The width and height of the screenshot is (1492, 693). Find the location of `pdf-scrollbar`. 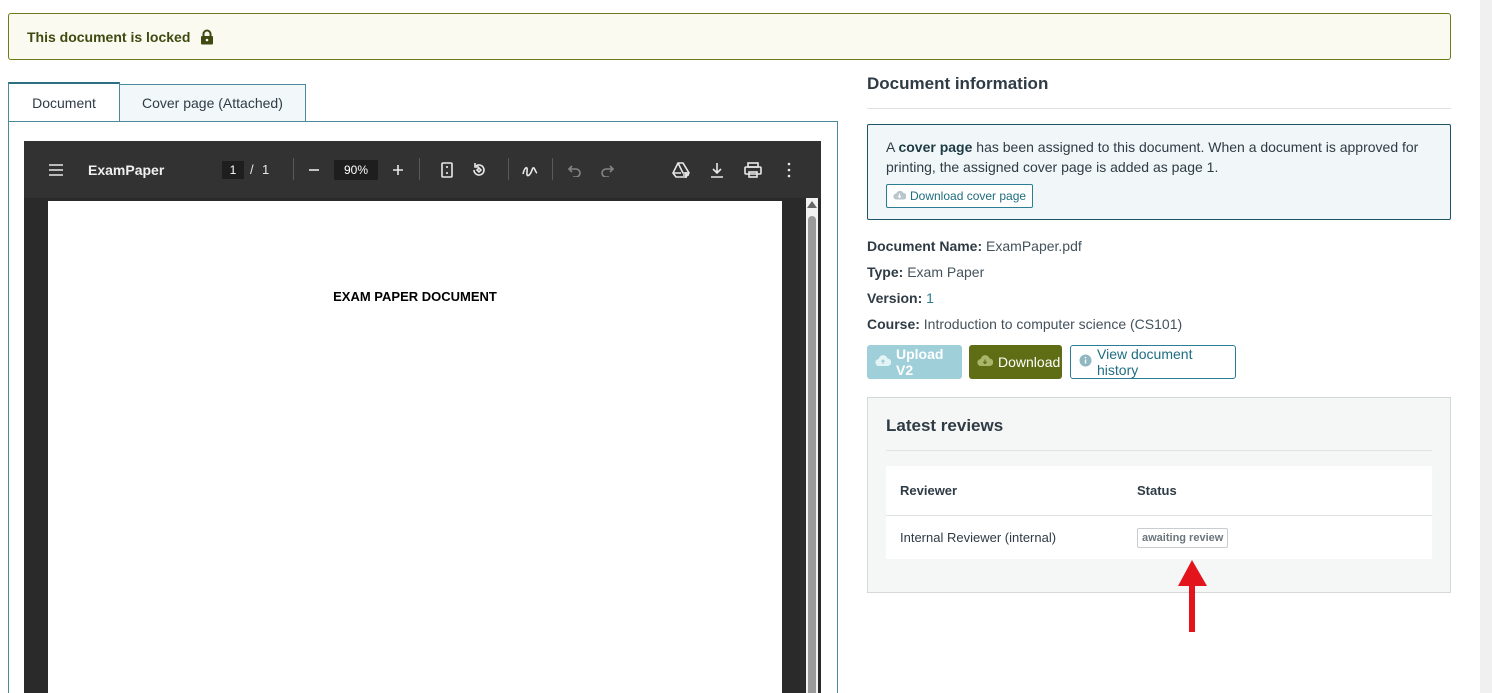

pdf-scrollbar is located at coordinates (812, 445).